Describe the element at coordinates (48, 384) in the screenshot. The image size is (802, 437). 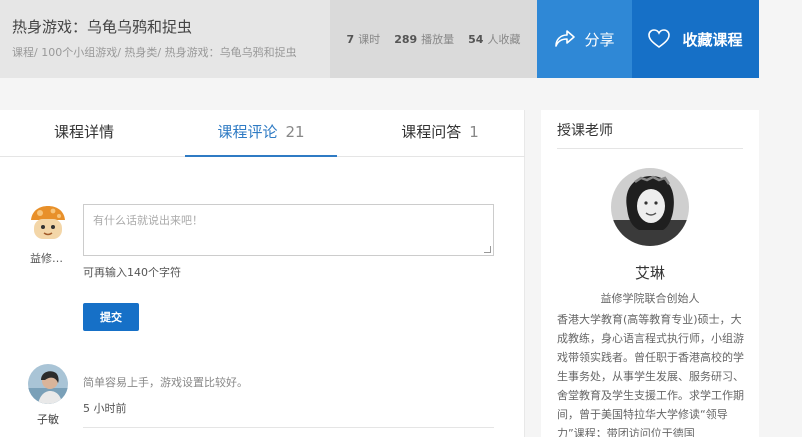
I see `commenter-avatar` at that location.